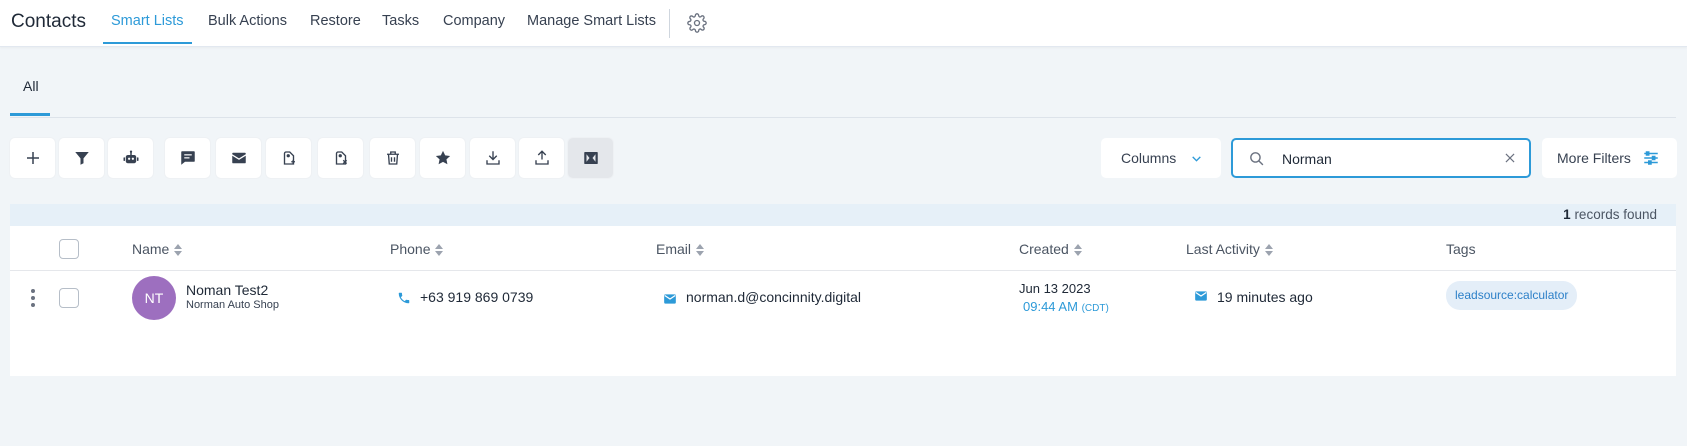 The image size is (1687, 446). Describe the element at coordinates (1095, 308) in the screenshot. I see `created-timezone: (CDT)` at that location.